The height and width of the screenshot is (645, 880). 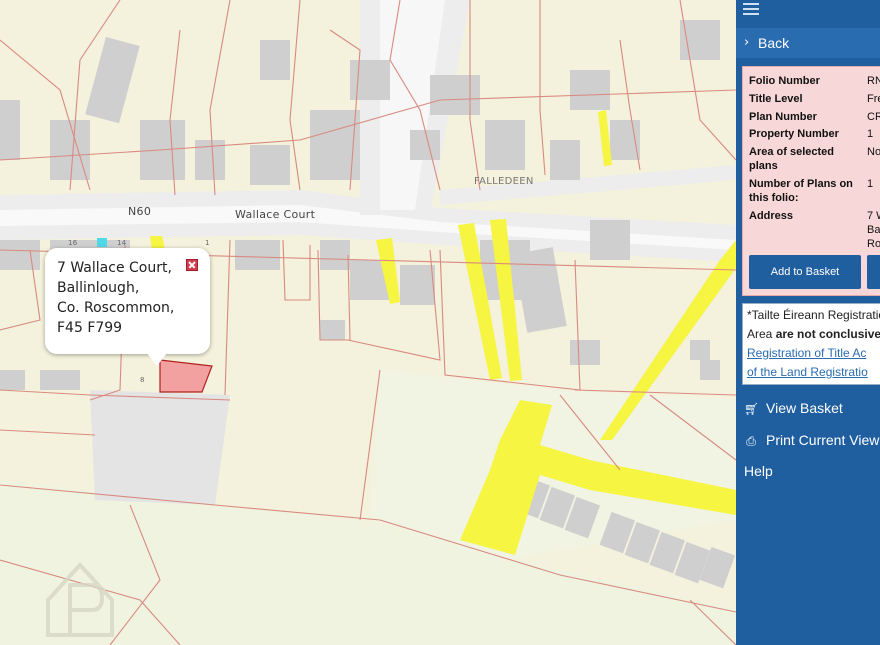 What do you see at coordinates (807, 372) in the screenshot?
I see `land-registration-link: of the Land Registratio` at bounding box center [807, 372].